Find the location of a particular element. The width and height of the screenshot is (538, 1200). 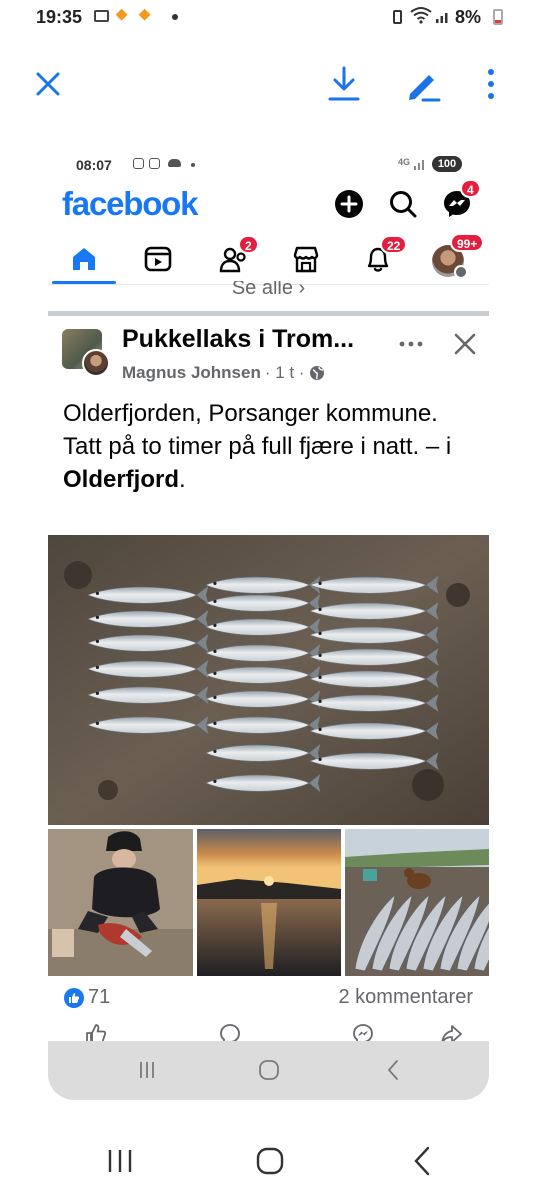

more-options-button is located at coordinates (491, 84).